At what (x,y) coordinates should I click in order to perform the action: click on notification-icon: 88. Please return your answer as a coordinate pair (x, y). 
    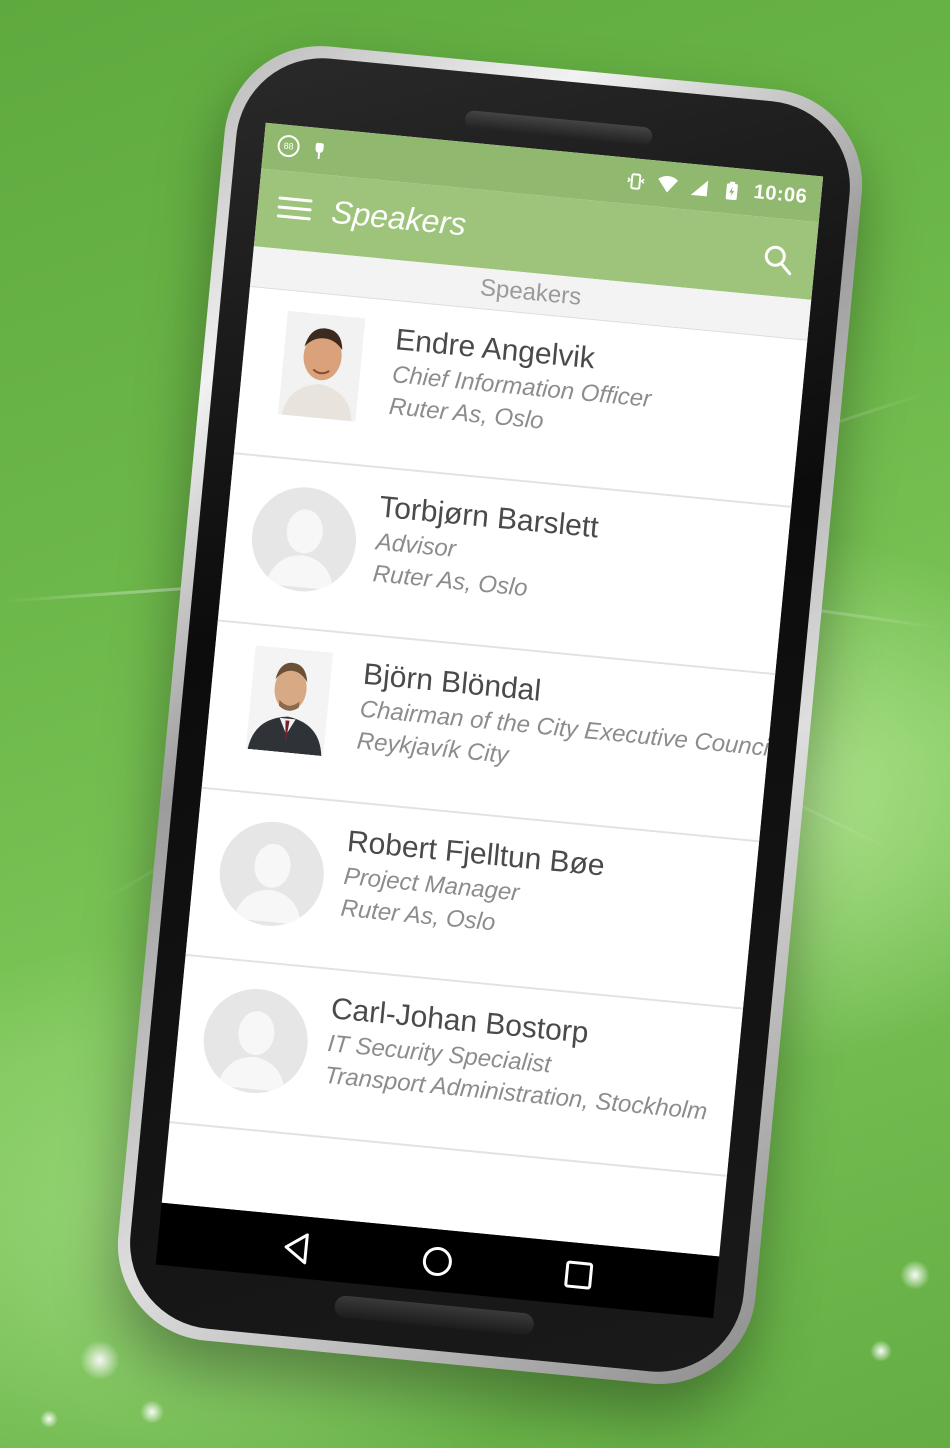
    Looking at the image, I should click on (288, 146).